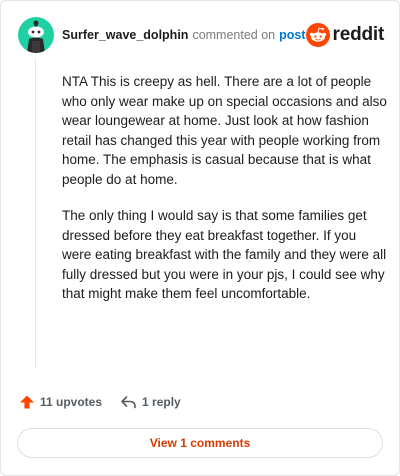  Describe the element at coordinates (317, 35) in the screenshot. I see `reddit-snoo-icon` at that location.